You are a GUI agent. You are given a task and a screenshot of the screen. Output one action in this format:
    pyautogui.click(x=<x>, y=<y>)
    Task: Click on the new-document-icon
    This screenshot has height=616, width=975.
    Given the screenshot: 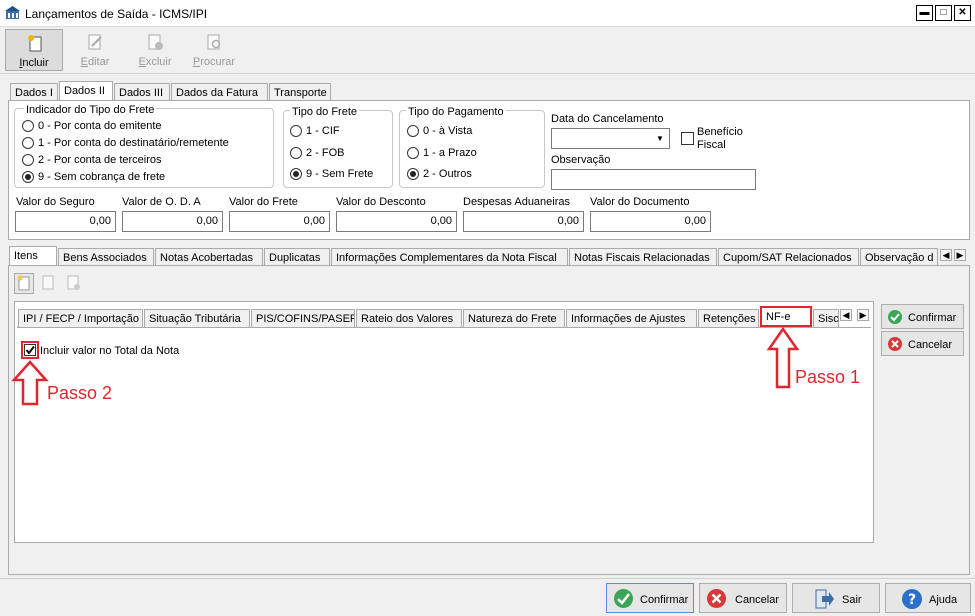 What is the action you would take?
    pyautogui.click(x=35, y=43)
    